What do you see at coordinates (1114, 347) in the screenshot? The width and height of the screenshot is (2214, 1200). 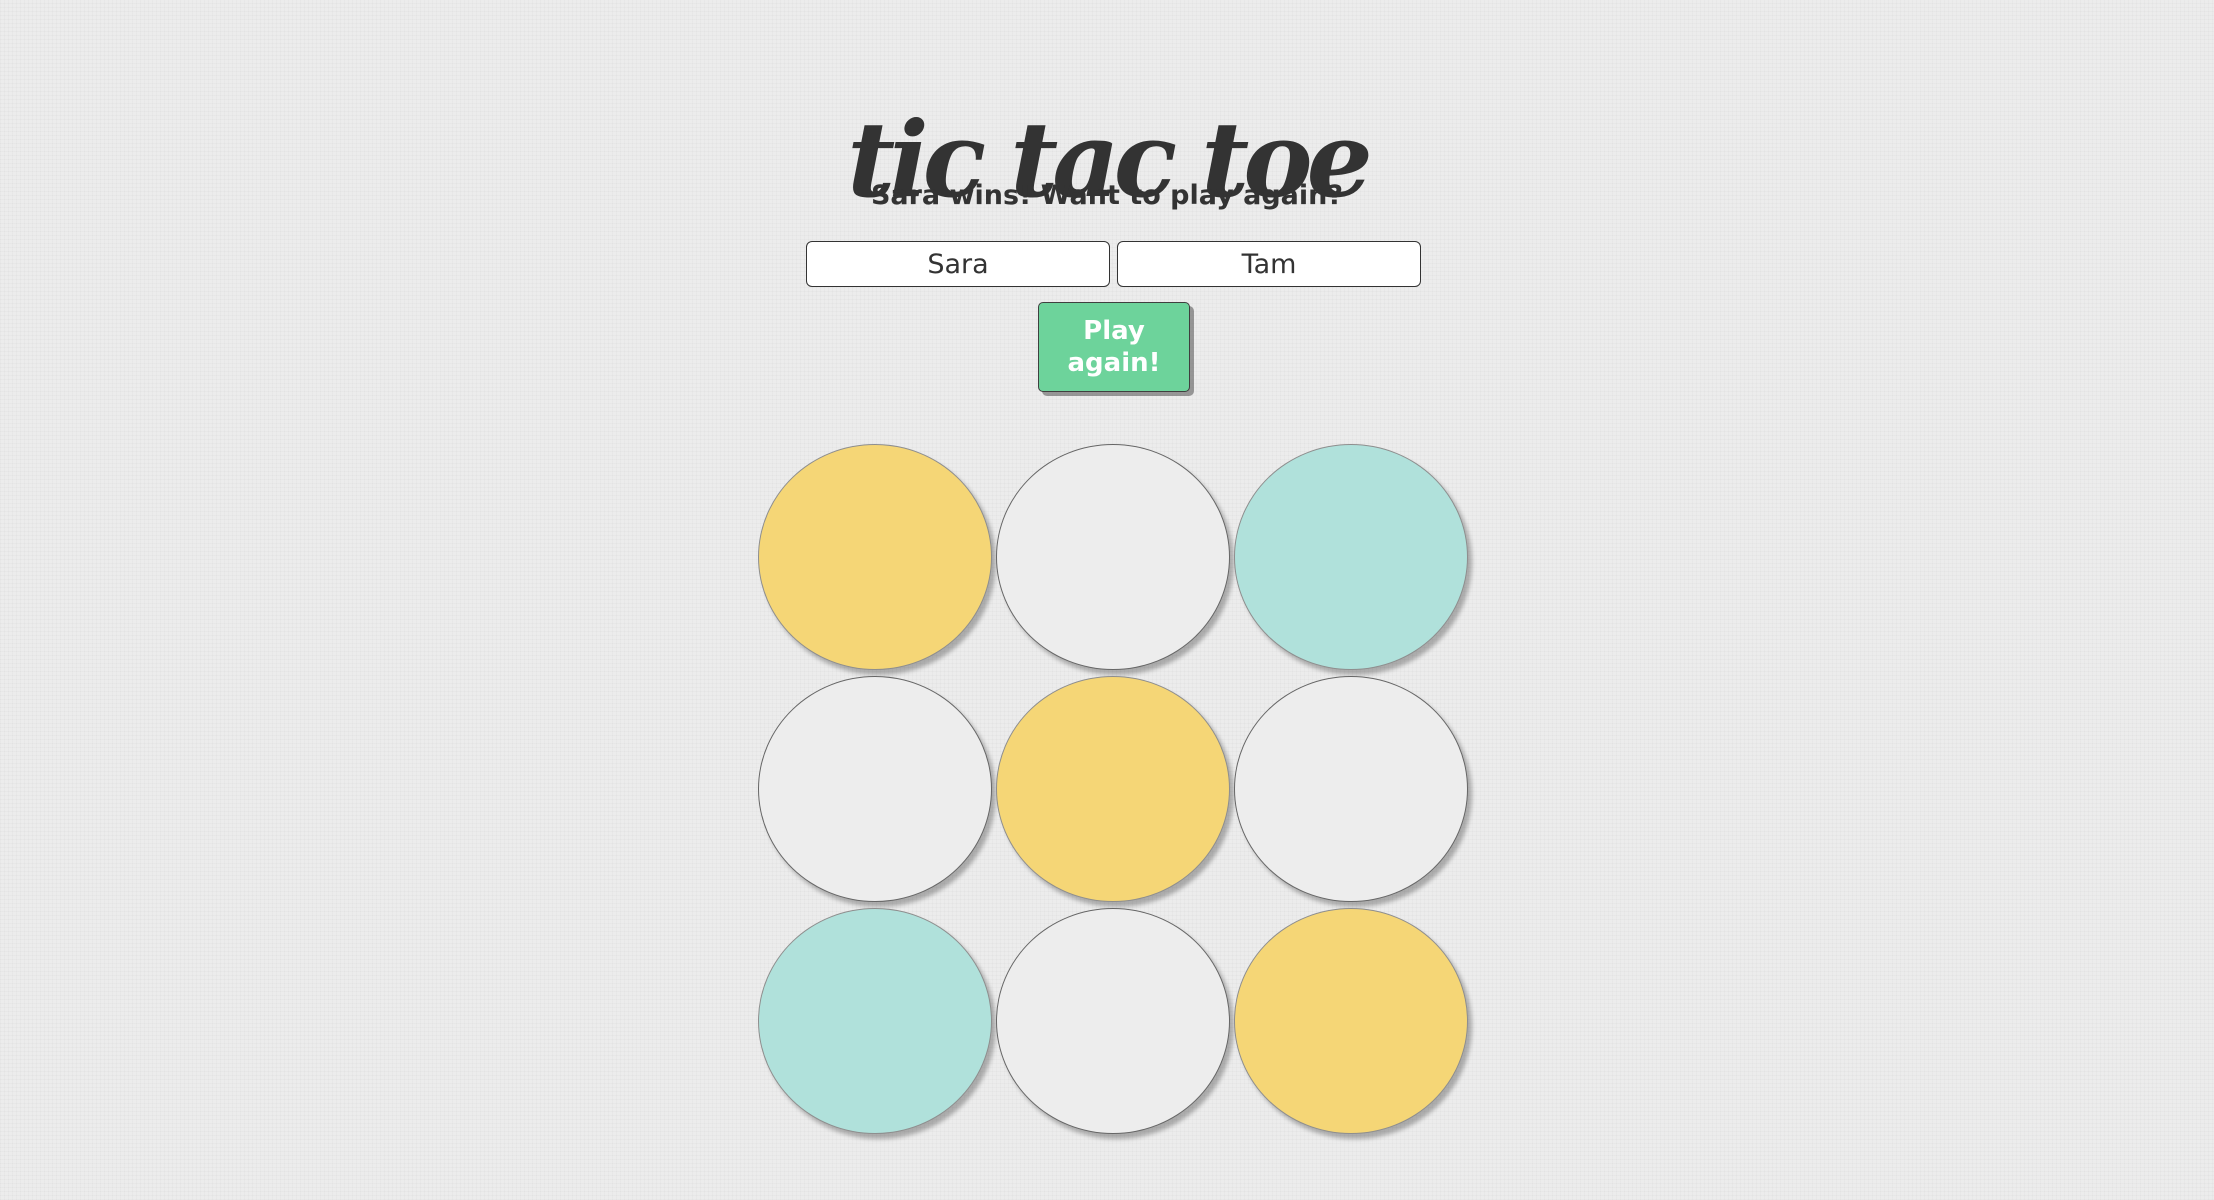 I see `play-again-button: Play again!` at bounding box center [1114, 347].